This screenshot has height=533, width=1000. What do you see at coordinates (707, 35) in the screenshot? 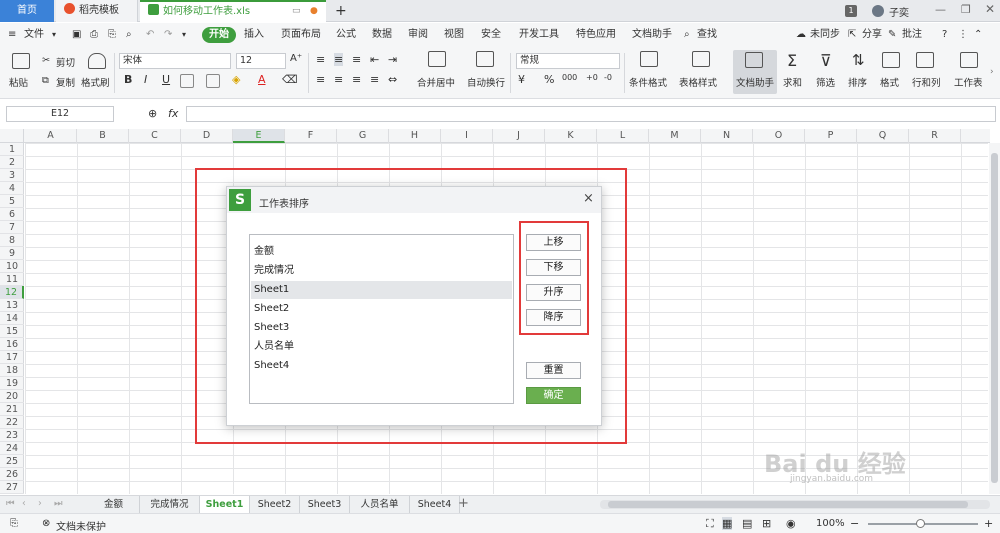
I see `search-label: 查找` at bounding box center [707, 35].